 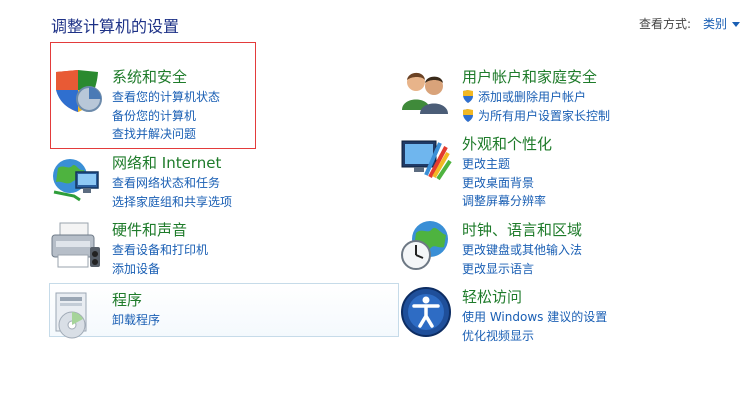 What do you see at coordinates (544, 116) in the screenshot?
I see `link-parental-controls-label: 为所有用户设置家长控制` at bounding box center [544, 116].